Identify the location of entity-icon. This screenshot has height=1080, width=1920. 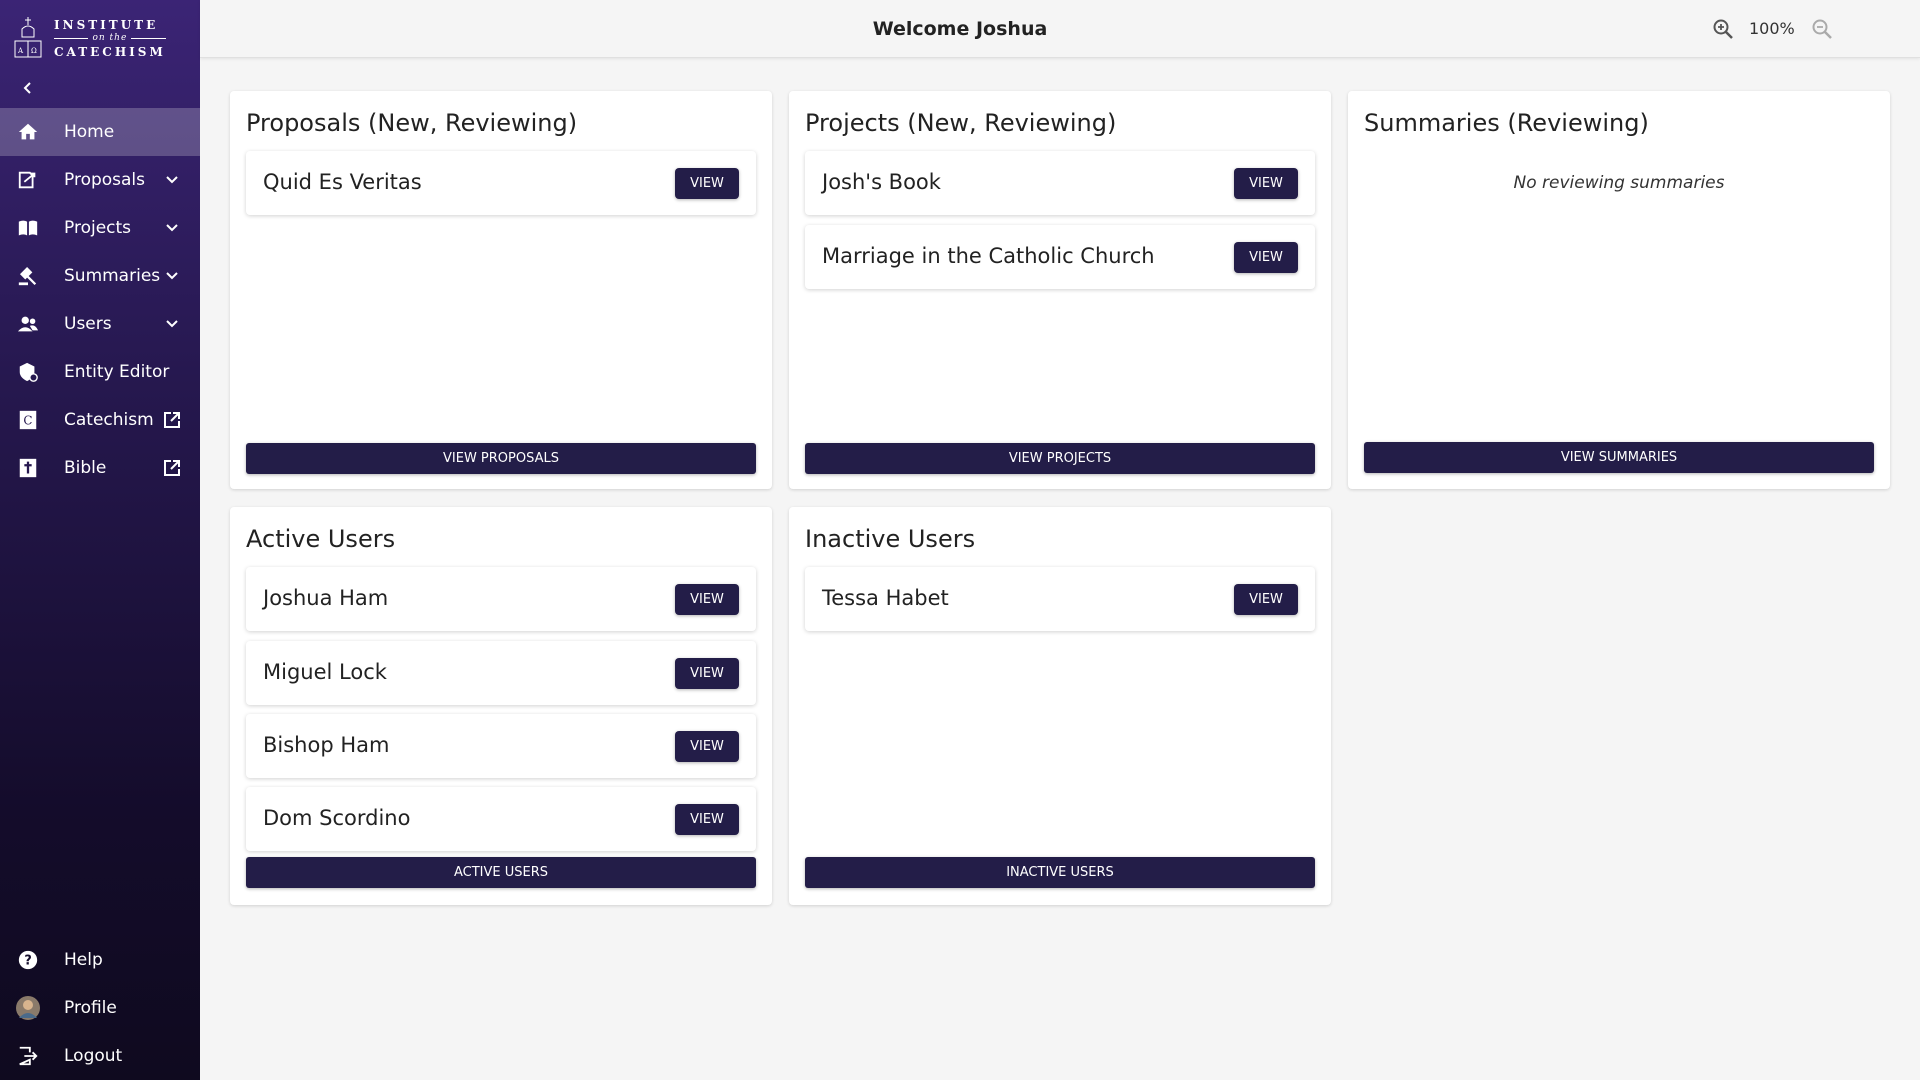
(28, 372).